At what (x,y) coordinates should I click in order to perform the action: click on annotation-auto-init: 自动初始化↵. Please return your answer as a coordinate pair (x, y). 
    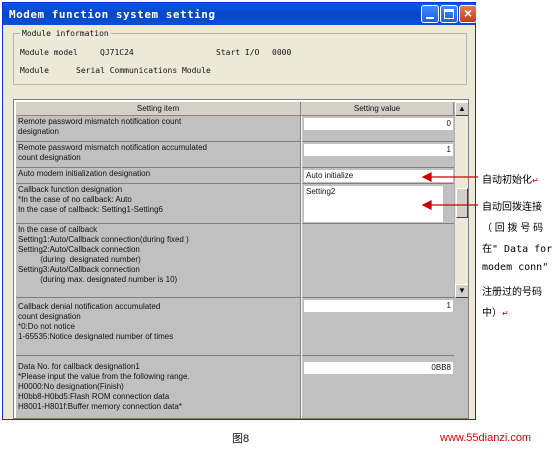
    Looking at the image, I should click on (510, 180).